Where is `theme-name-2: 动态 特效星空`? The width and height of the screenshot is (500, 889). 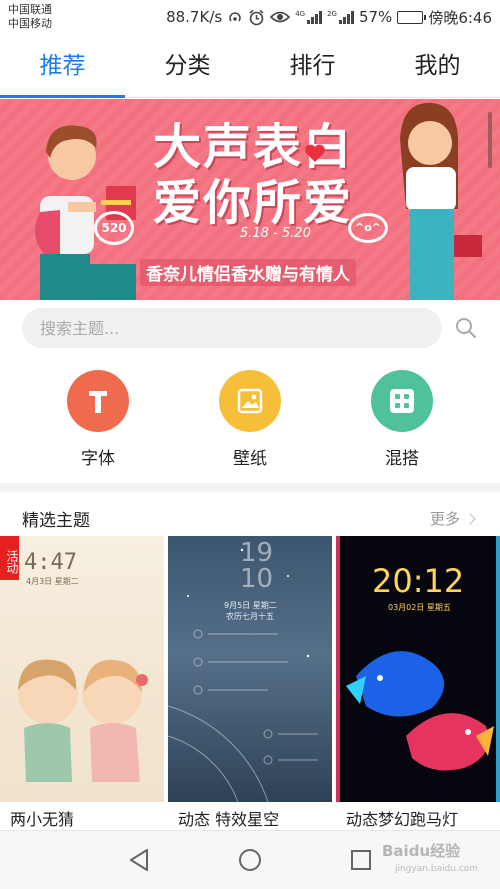 theme-name-2: 动态 特效星空 is located at coordinates (229, 819).